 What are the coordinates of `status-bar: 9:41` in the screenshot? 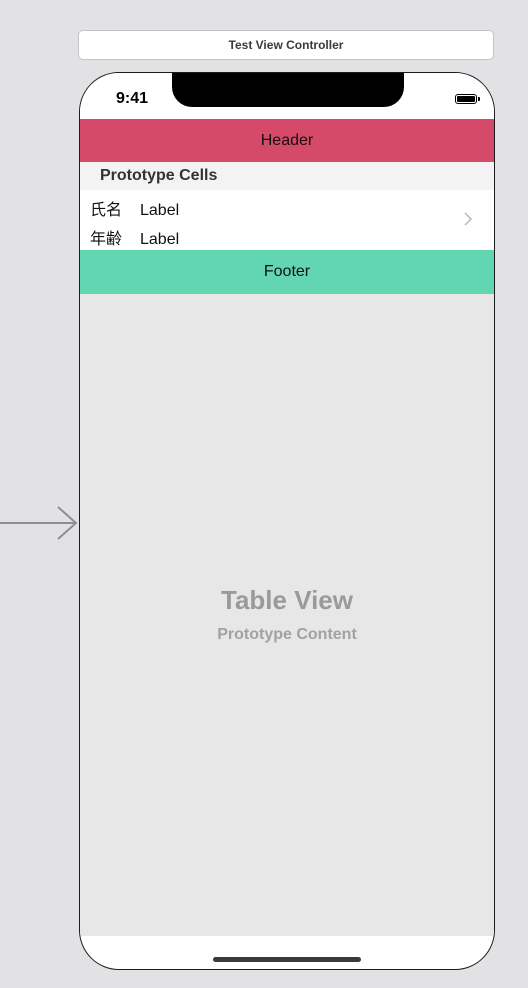 It's located at (287, 96).